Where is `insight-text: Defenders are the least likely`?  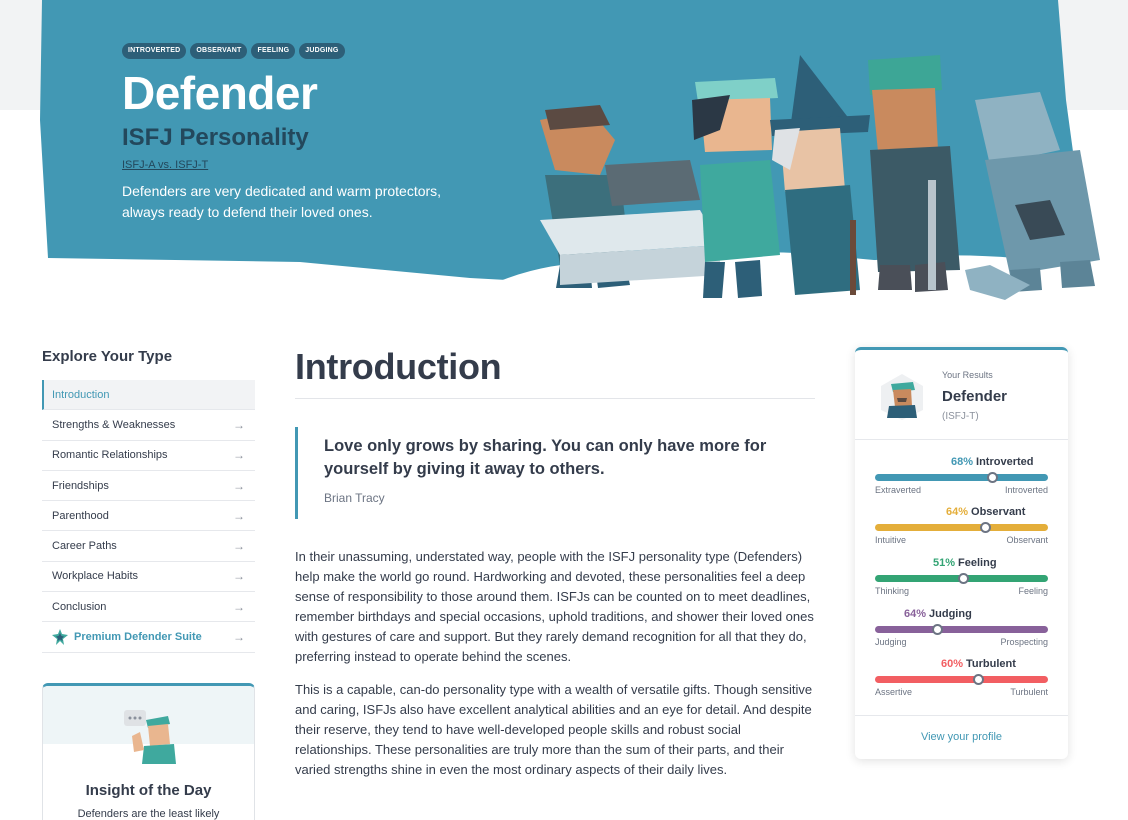
insight-text: Defenders are the least likely is located at coordinates (148, 814).